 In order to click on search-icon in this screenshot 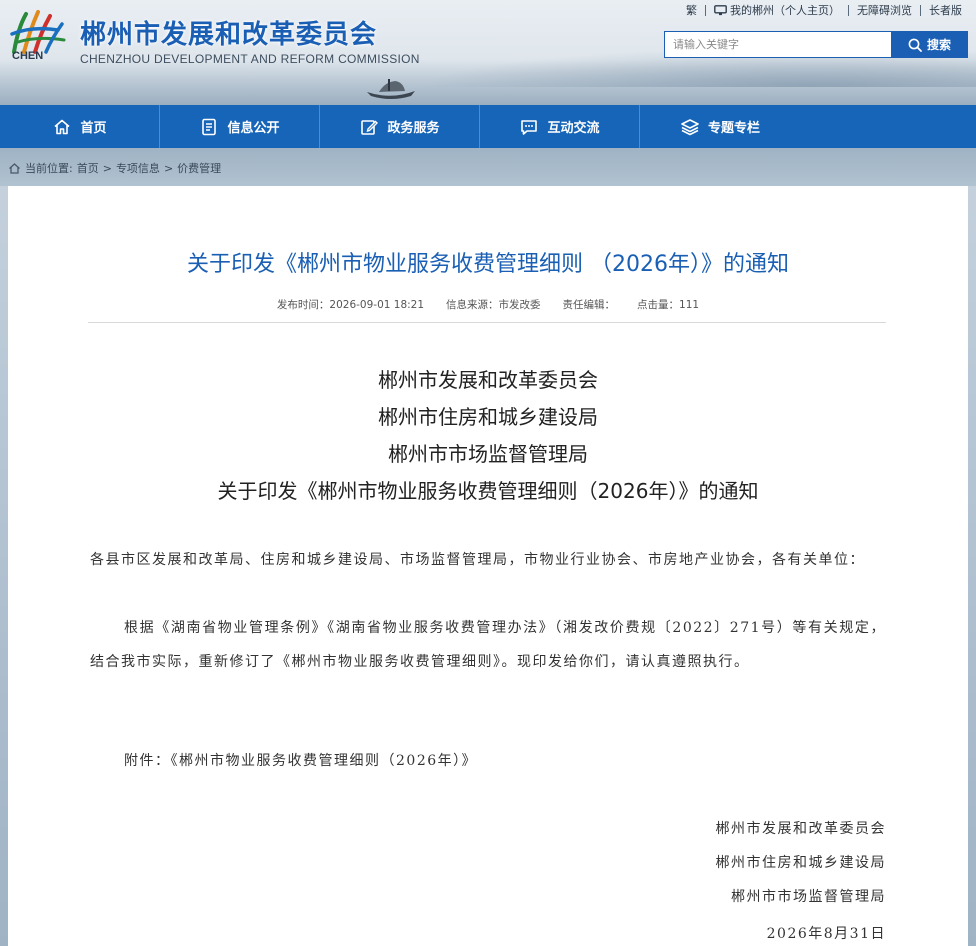, I will do `click(915, 45)`.